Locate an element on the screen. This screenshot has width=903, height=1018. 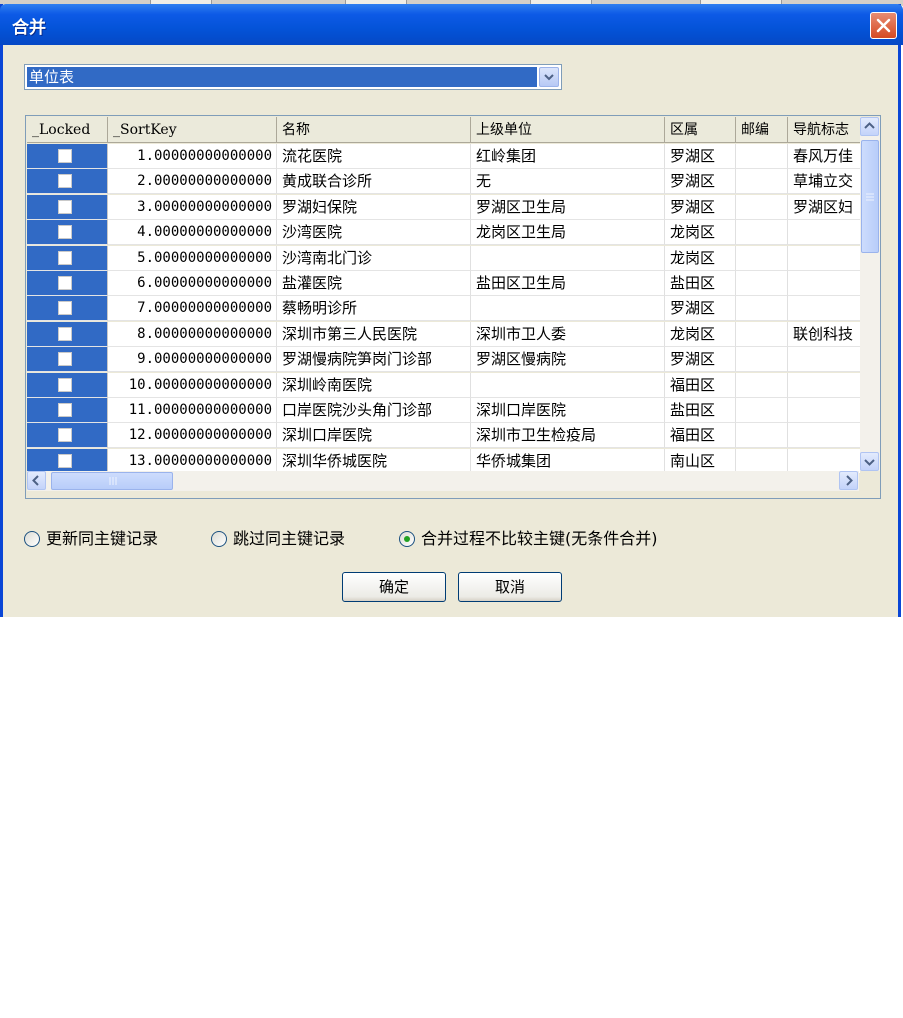
cell-parent: 罗湖区卫生局 is located at coordinates (568, 207).